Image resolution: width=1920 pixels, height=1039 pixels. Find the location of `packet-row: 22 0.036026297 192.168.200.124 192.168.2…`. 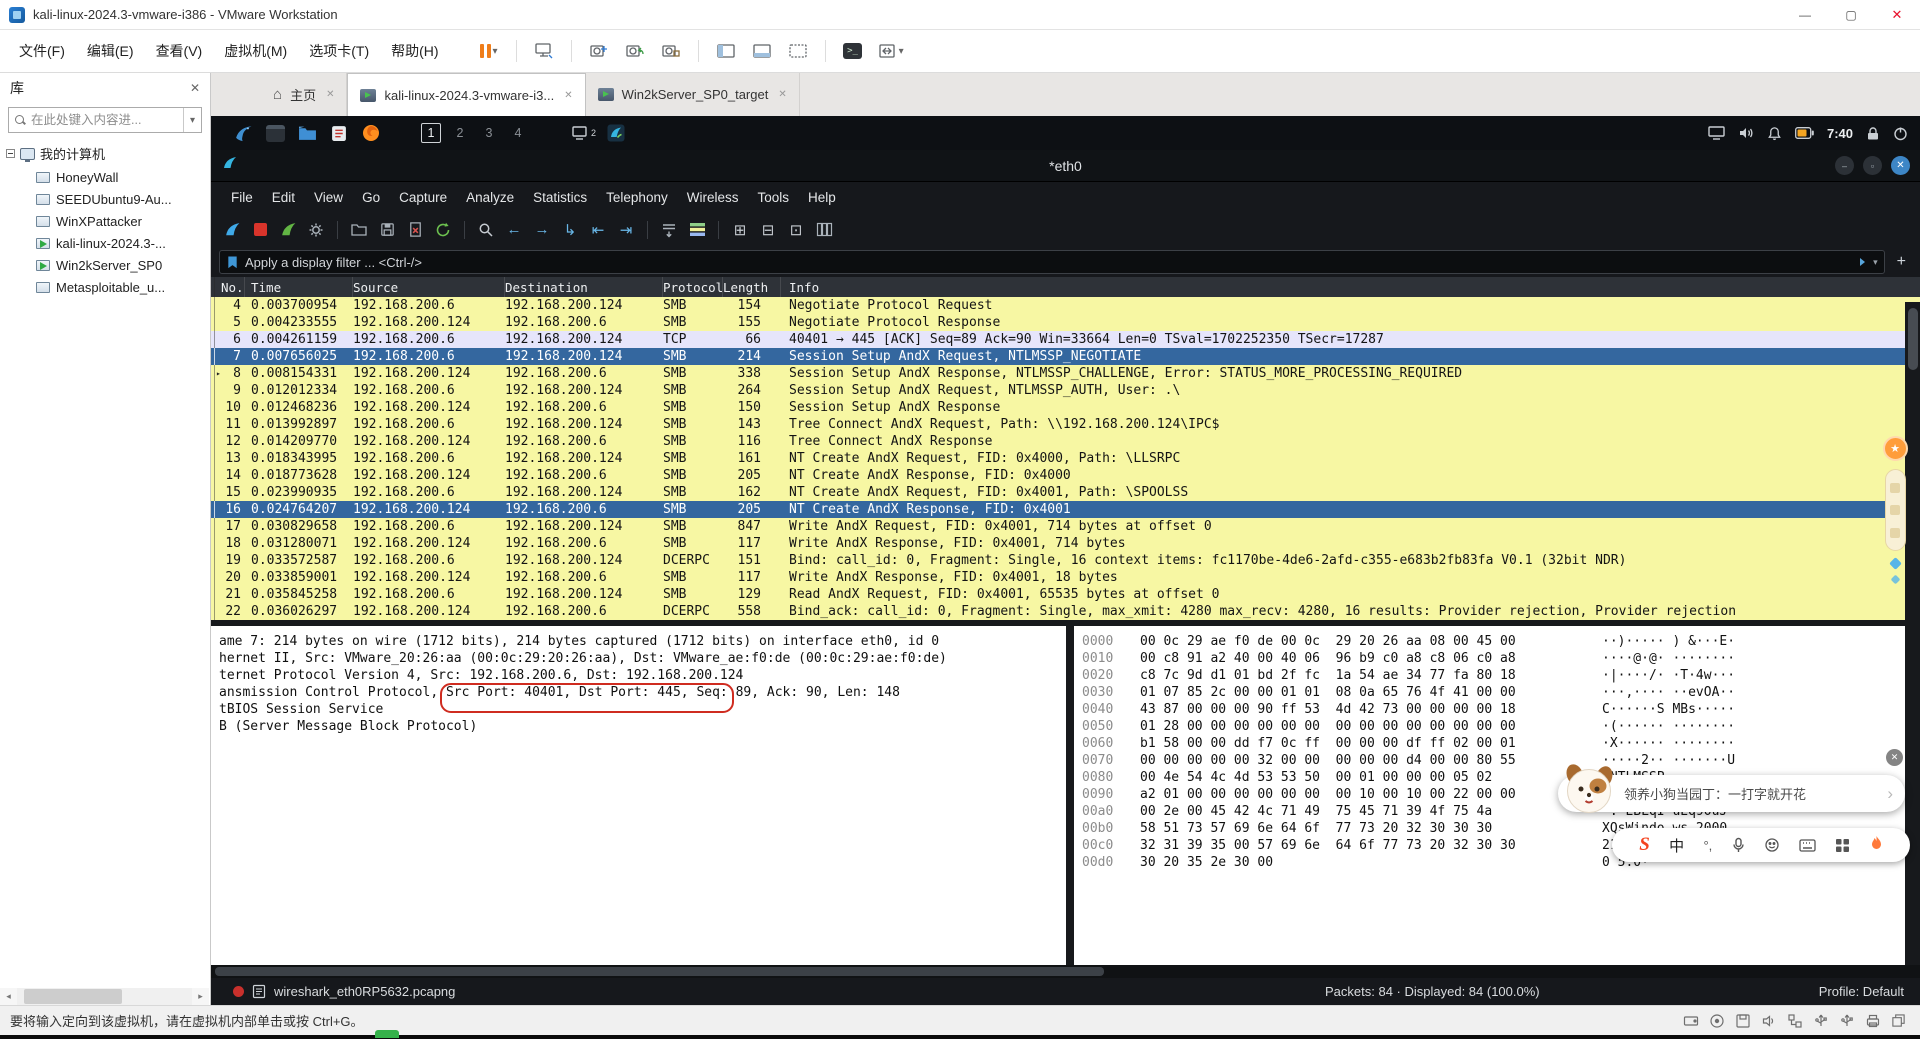

packet-row: 22 0.036026297 192.168.200.124 192.168.2… is located at coordinates (1065, 611).